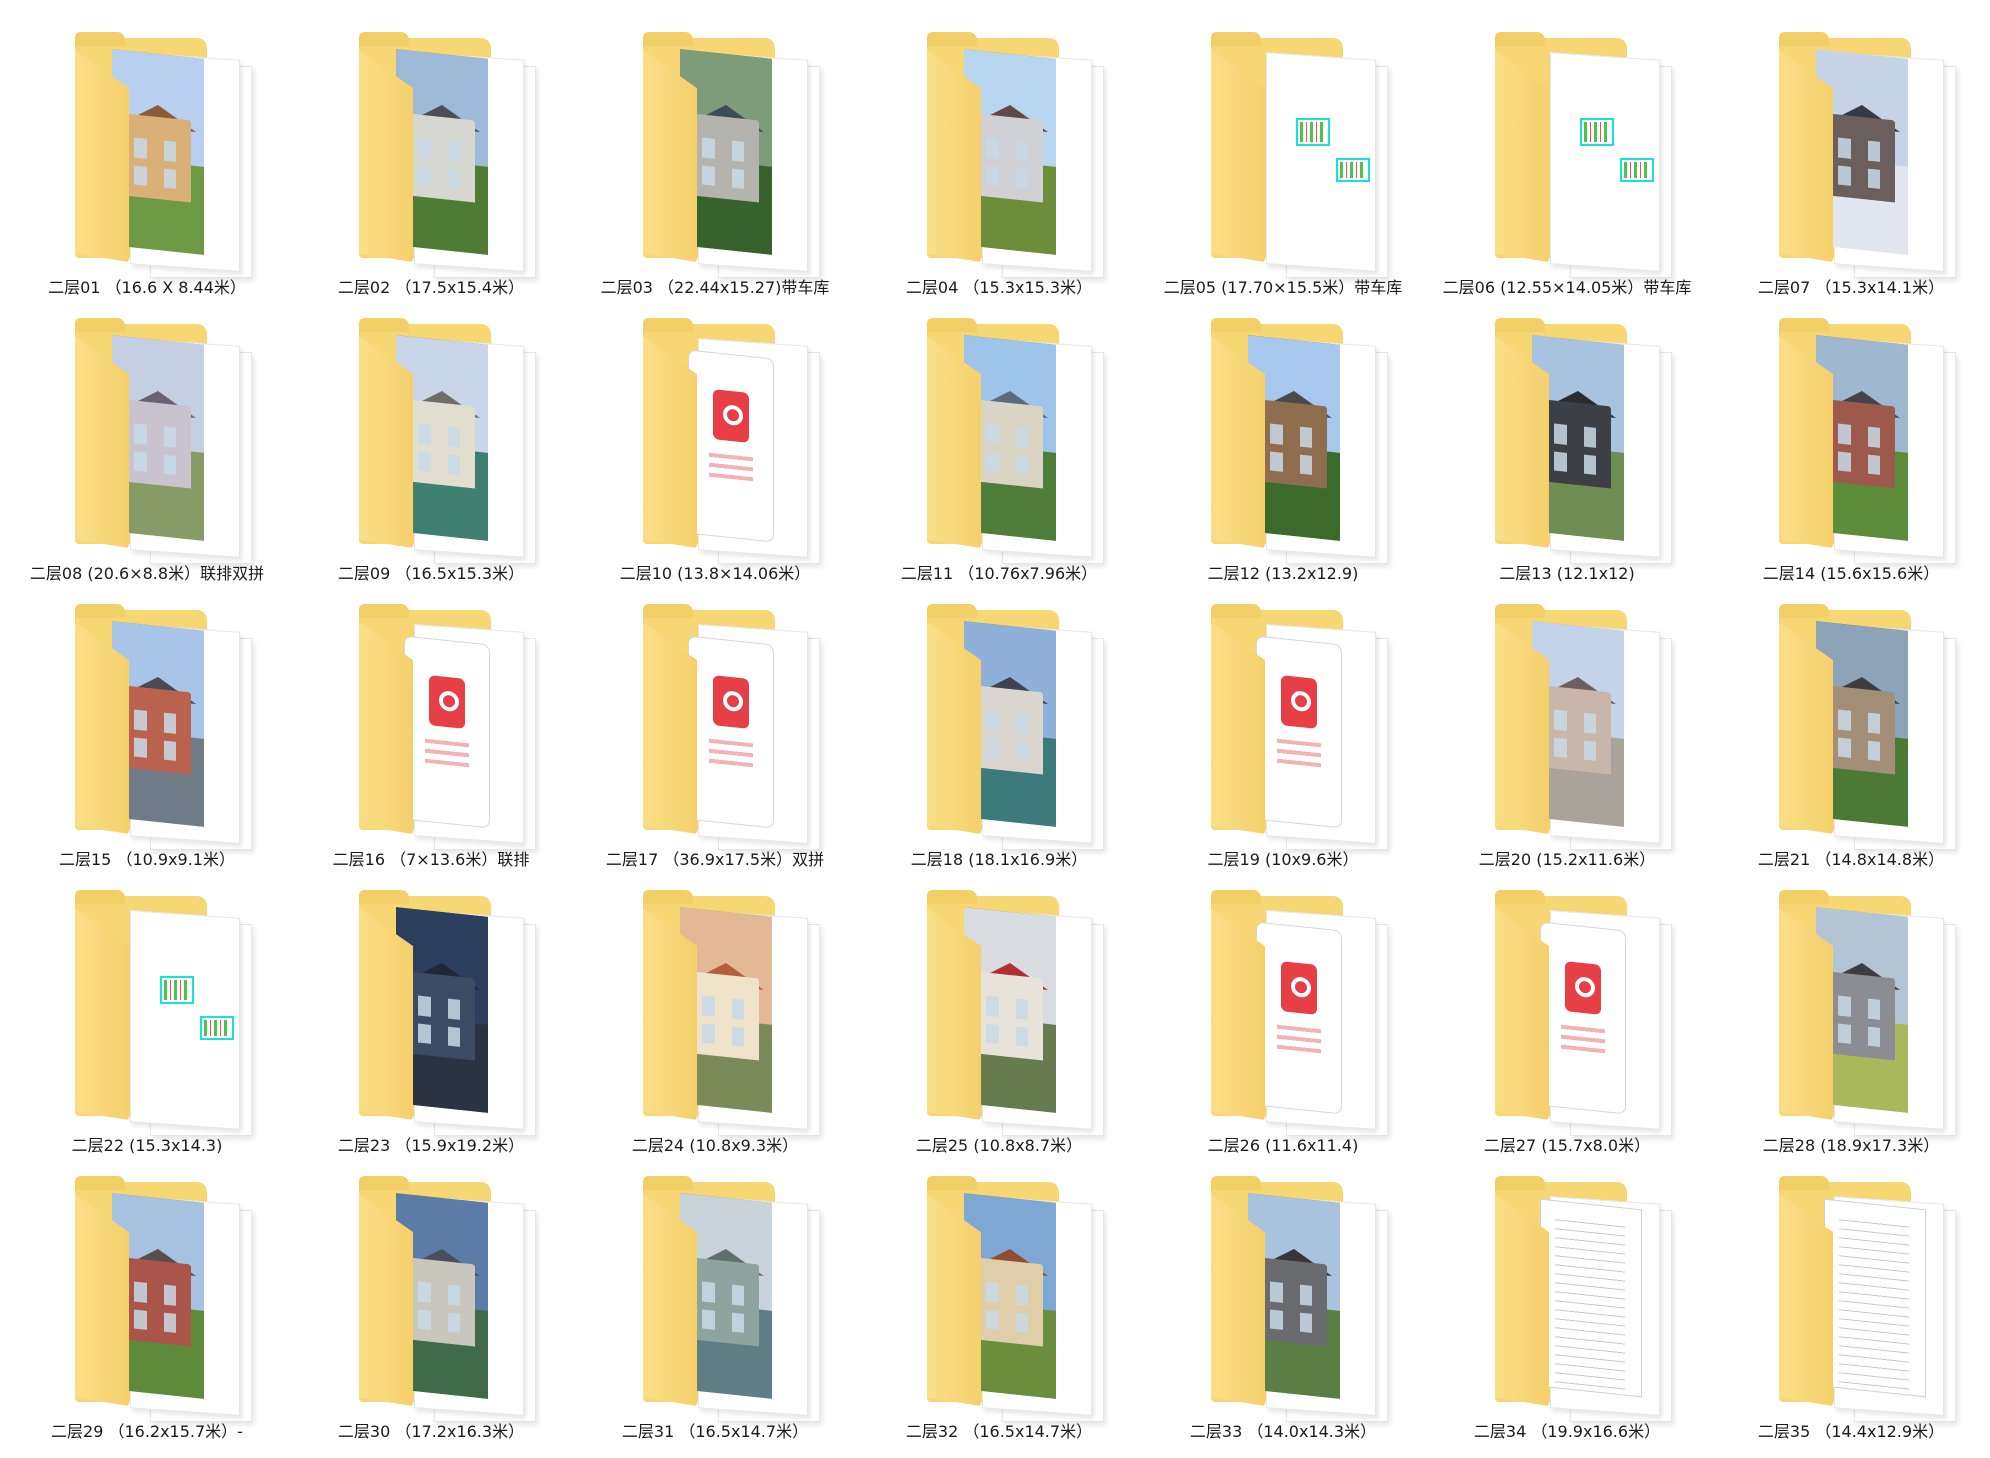  What do you see at coordinates (1851, 1145) in the screenshot?
I see `folder-label: 二层28 (18.9x17.3米）` at bounding box center [1851, 1145].